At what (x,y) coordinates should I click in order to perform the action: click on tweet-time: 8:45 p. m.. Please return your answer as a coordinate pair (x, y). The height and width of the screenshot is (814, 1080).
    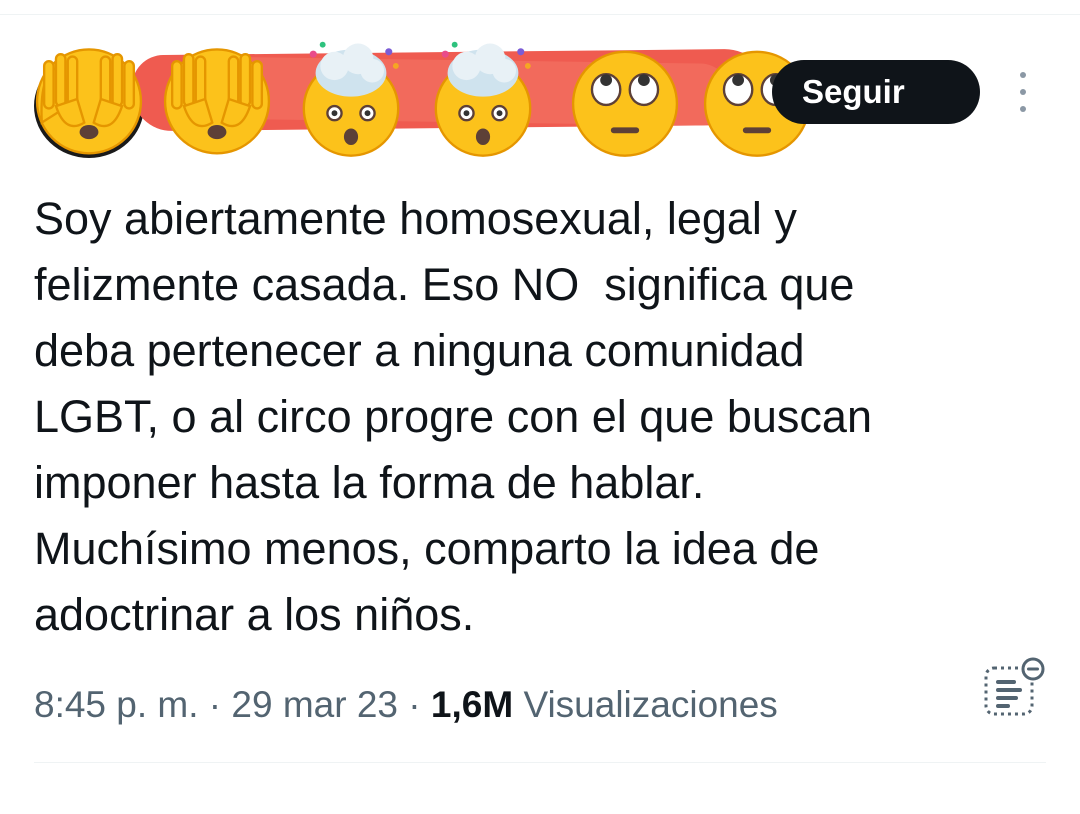
    Looking at the image, I should click on (116, 704).